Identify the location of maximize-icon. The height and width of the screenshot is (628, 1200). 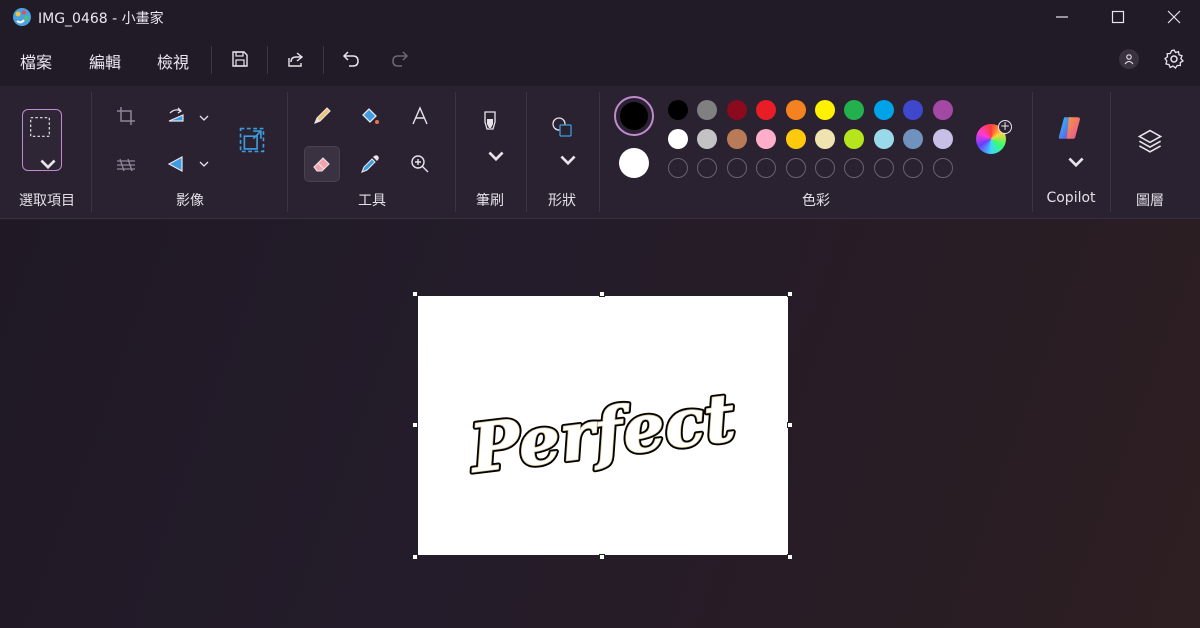
(1118, 17).